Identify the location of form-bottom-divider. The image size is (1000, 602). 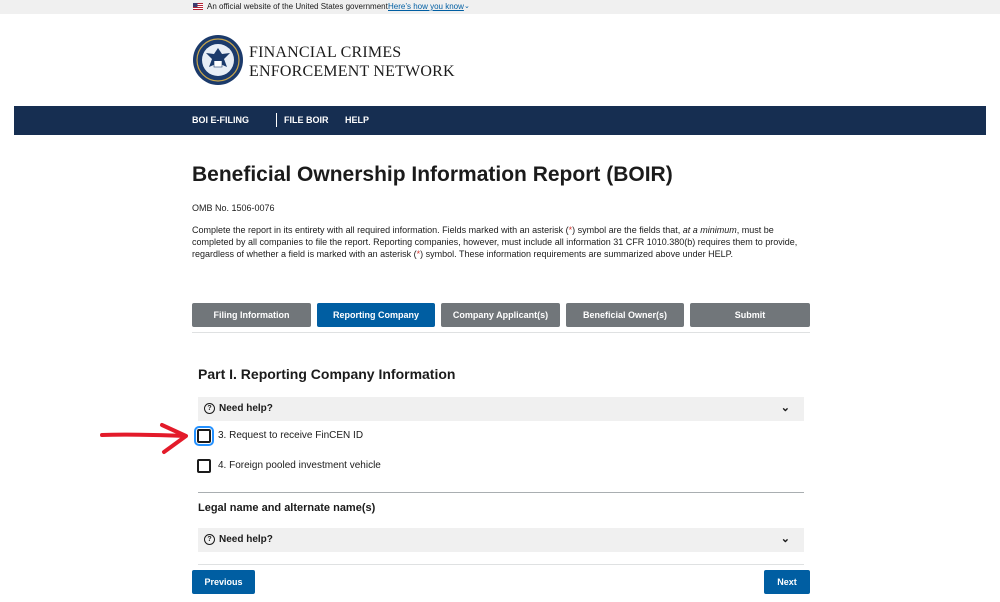
(501, 564).